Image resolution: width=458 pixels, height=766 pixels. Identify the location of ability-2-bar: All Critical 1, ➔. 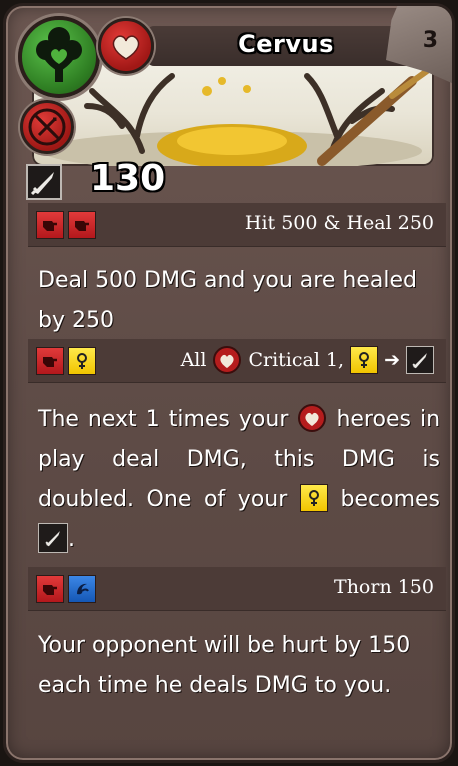
(237, 361).